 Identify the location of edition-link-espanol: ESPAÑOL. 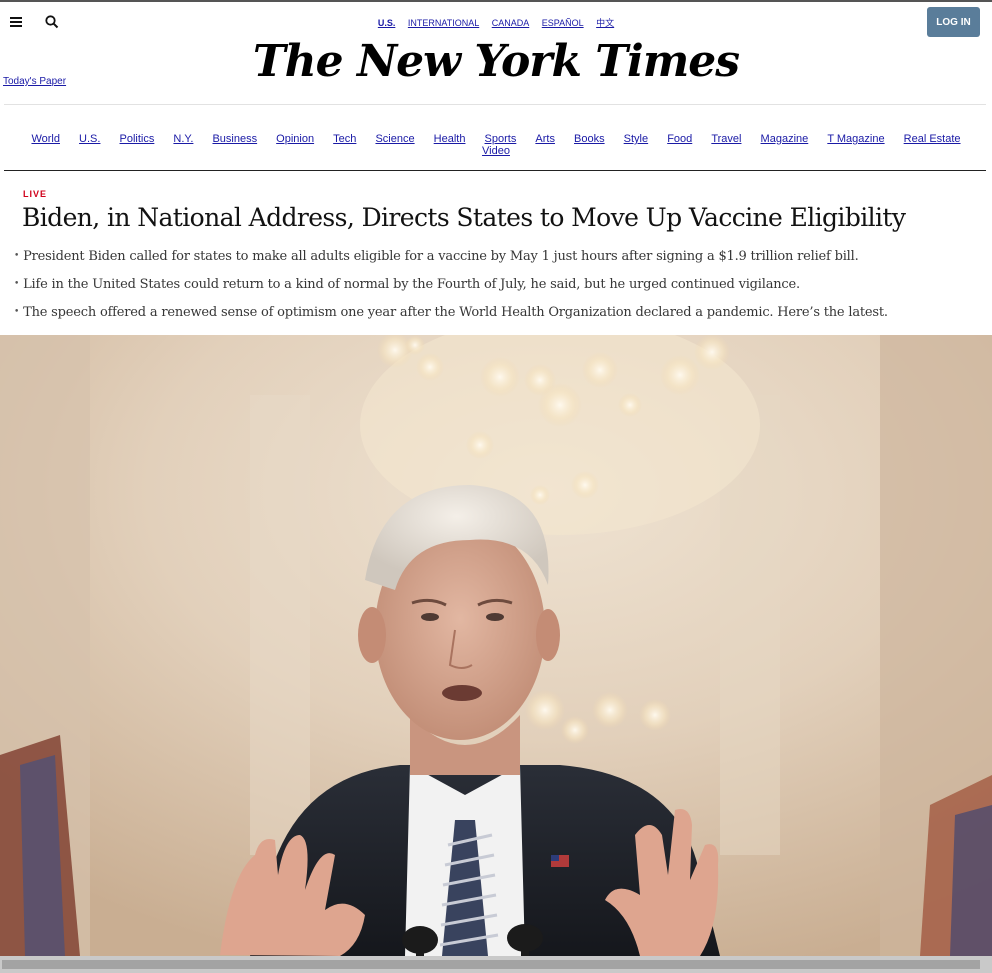
(563, 23).